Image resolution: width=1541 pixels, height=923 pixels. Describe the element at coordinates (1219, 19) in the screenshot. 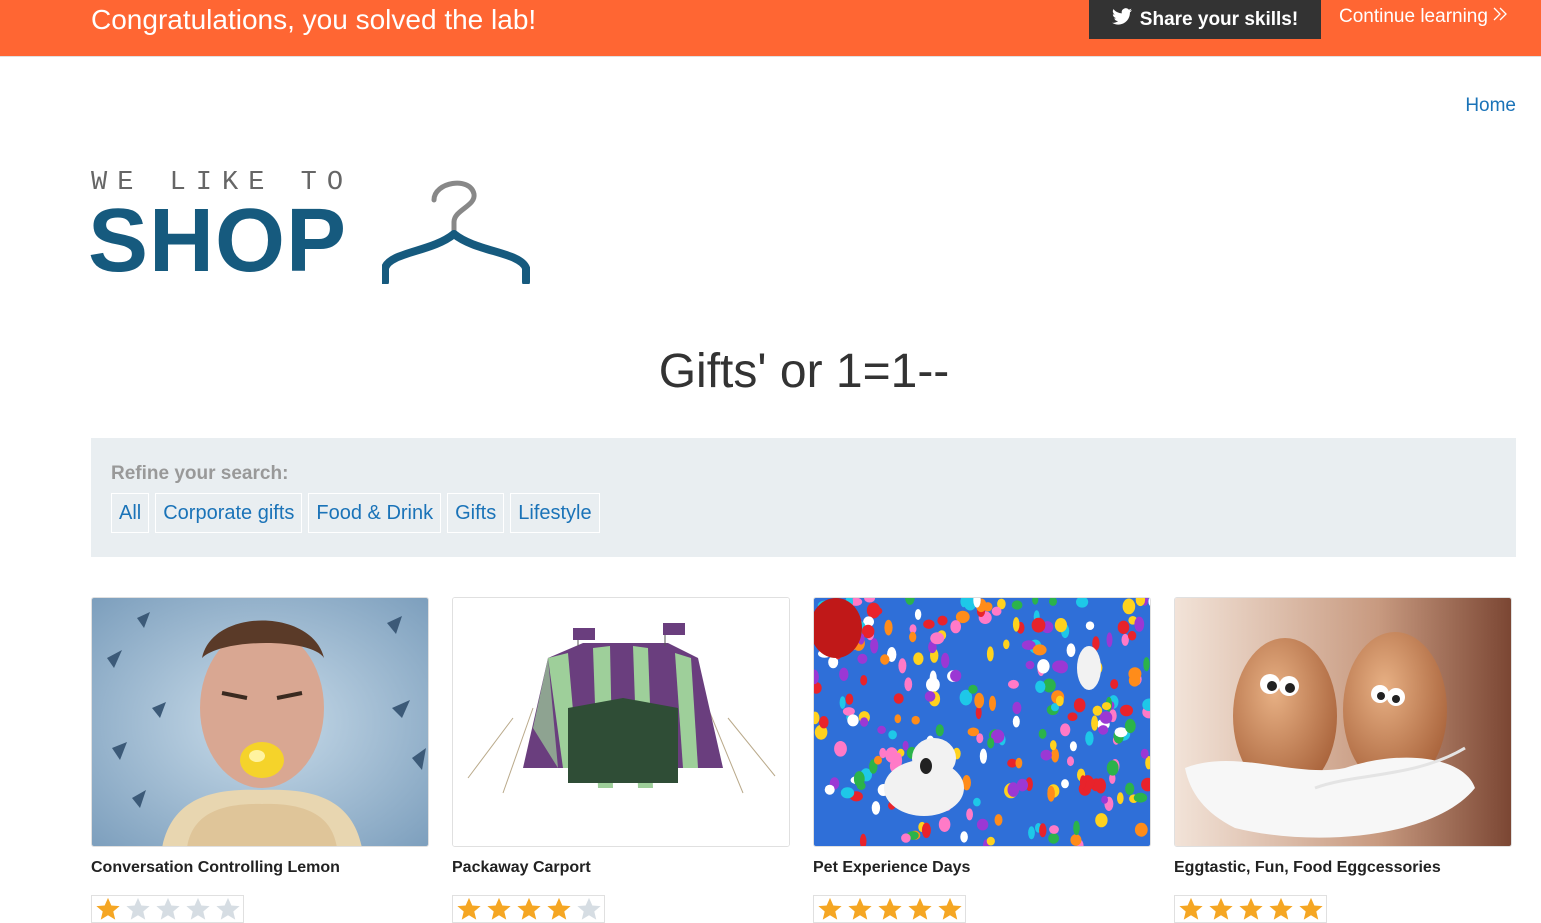

I see `share-skills-label: Share your skills!` at that location.